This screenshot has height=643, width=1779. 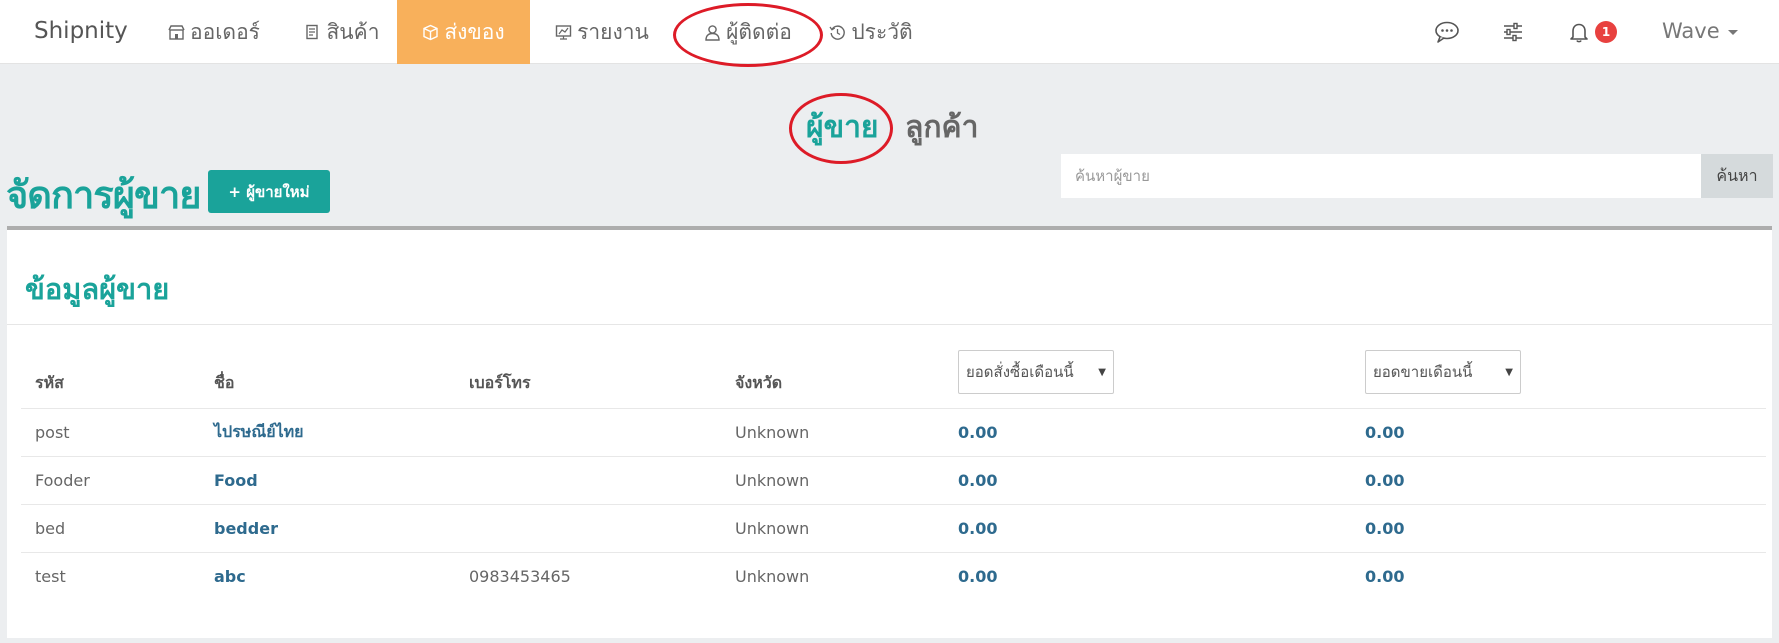 I want to click on nav-products: สินค้า, so click(x=342, y=32).